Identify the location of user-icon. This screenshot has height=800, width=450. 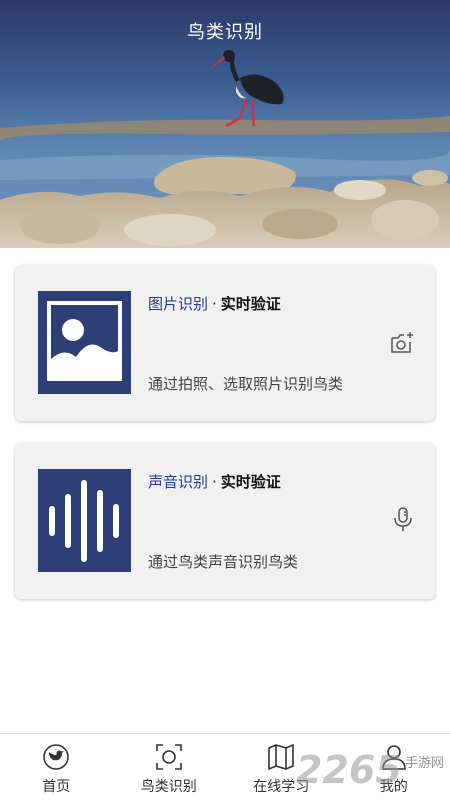
(393, 757).